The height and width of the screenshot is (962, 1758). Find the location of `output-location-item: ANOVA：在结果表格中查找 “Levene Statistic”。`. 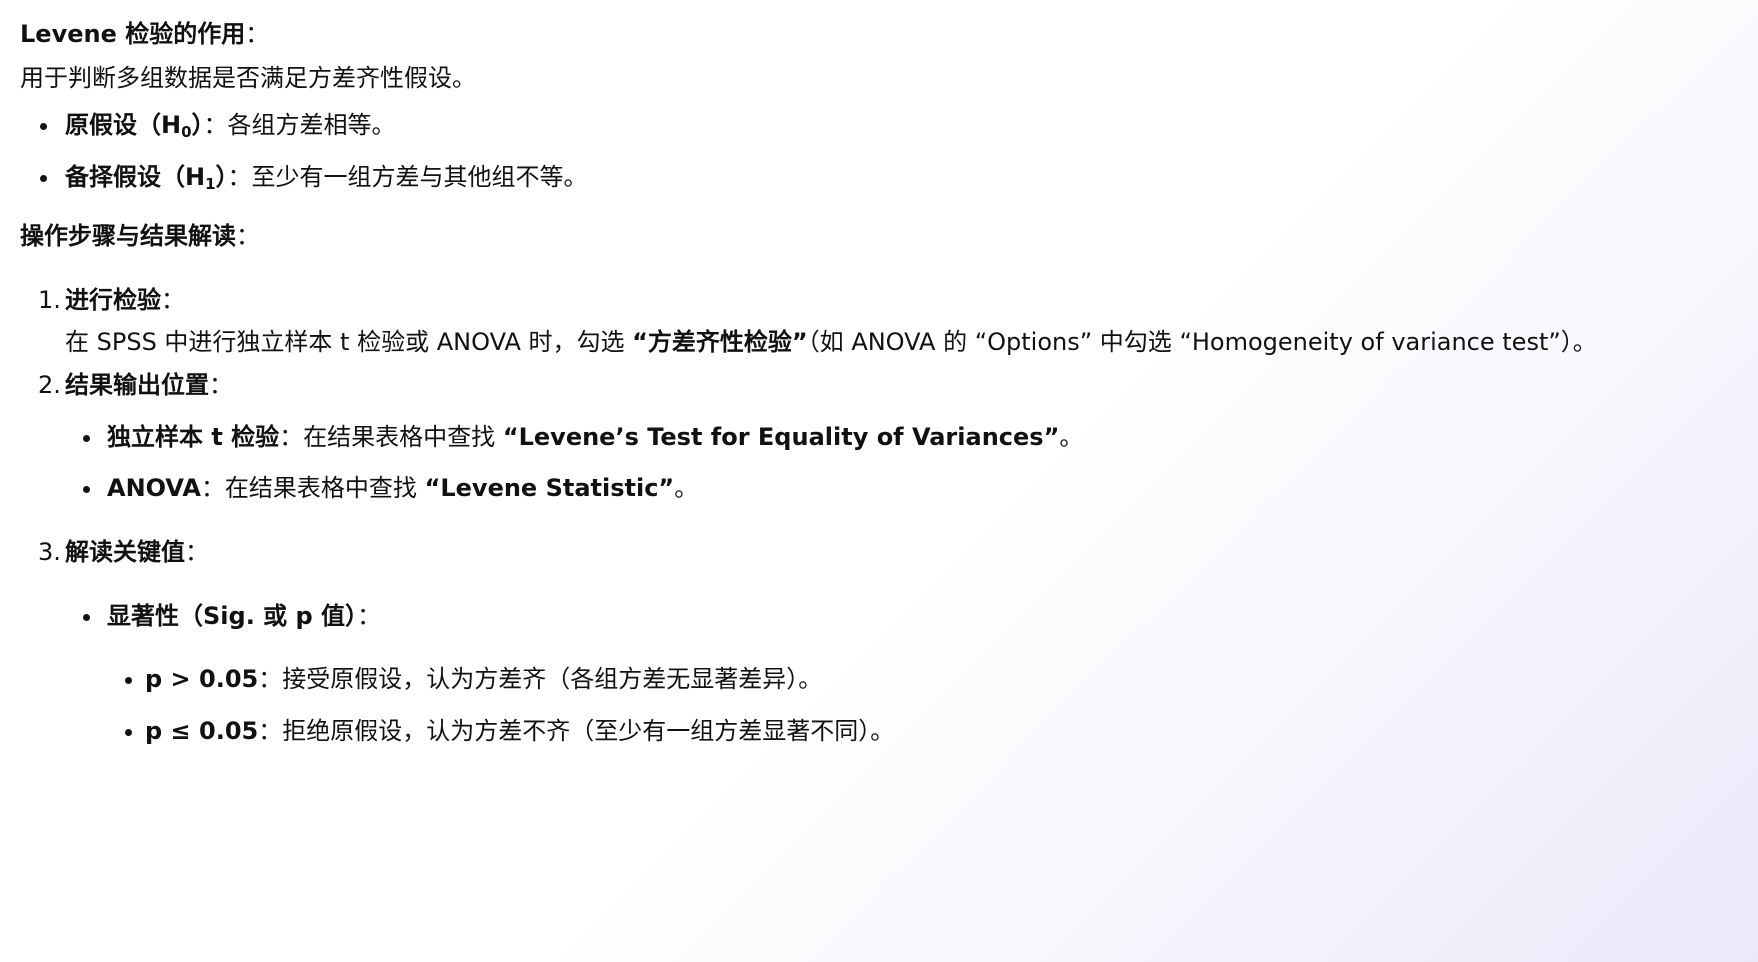

output-location-item: ANOVA：在结果表格中查找 “Levene Statistic”。 is located at coordinates (911, 489).